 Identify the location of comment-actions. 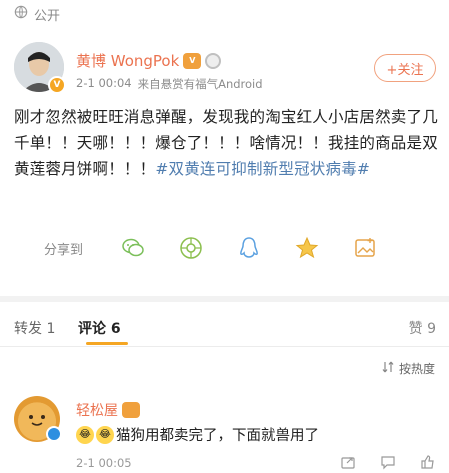
(388, 462).